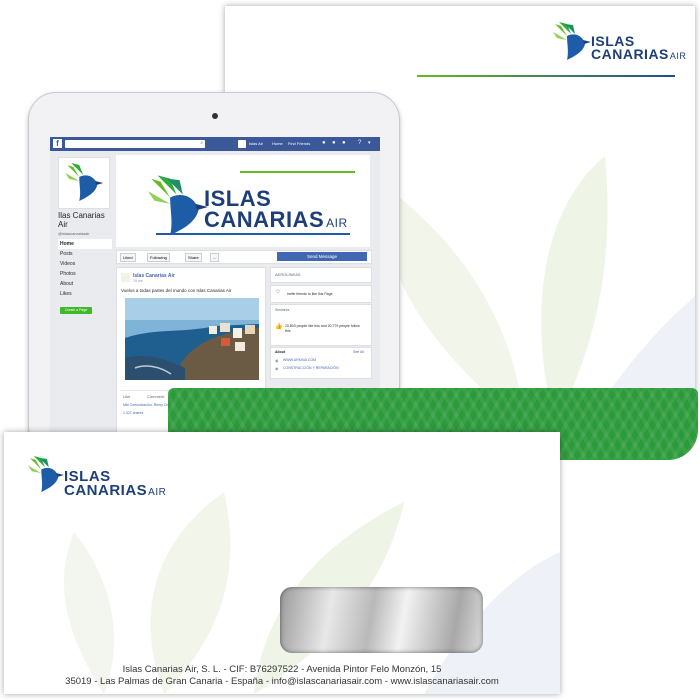 This screenshot has height=700, width=700. What do you see at coordinates (85, 244) in the screenshot?
I see `sidebar-item-home: Home` at bounding box center [85, 244].